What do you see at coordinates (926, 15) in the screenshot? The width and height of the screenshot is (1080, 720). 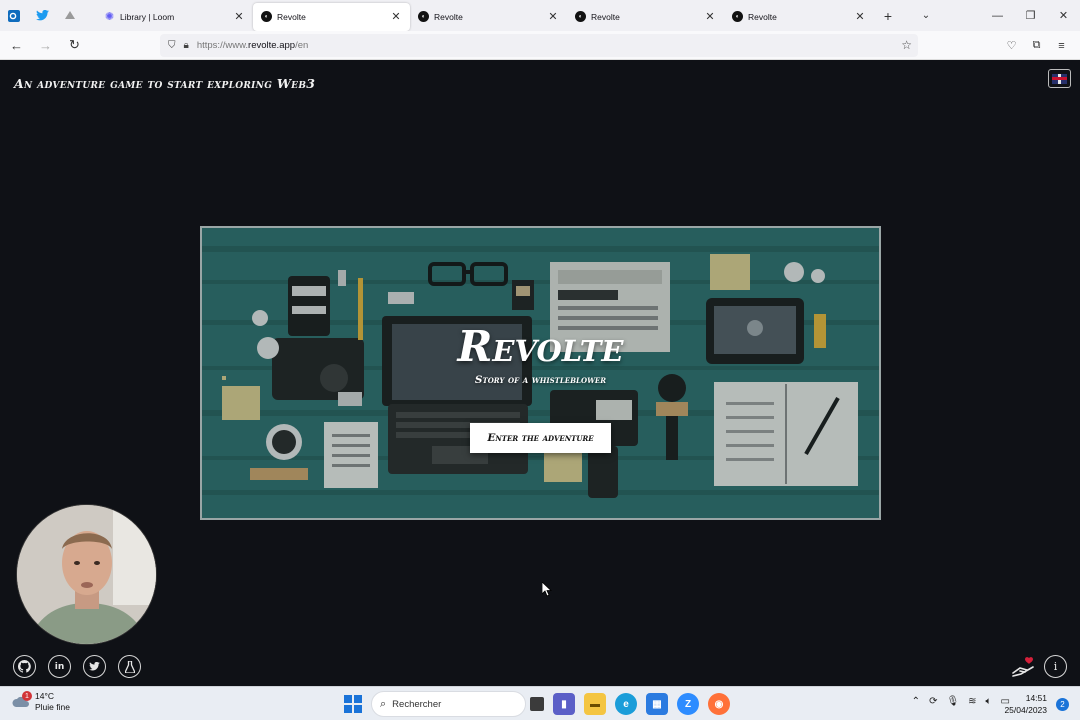 I see `list-tabs-chevron-icon: ⌄` at bounding box center [926, 15].